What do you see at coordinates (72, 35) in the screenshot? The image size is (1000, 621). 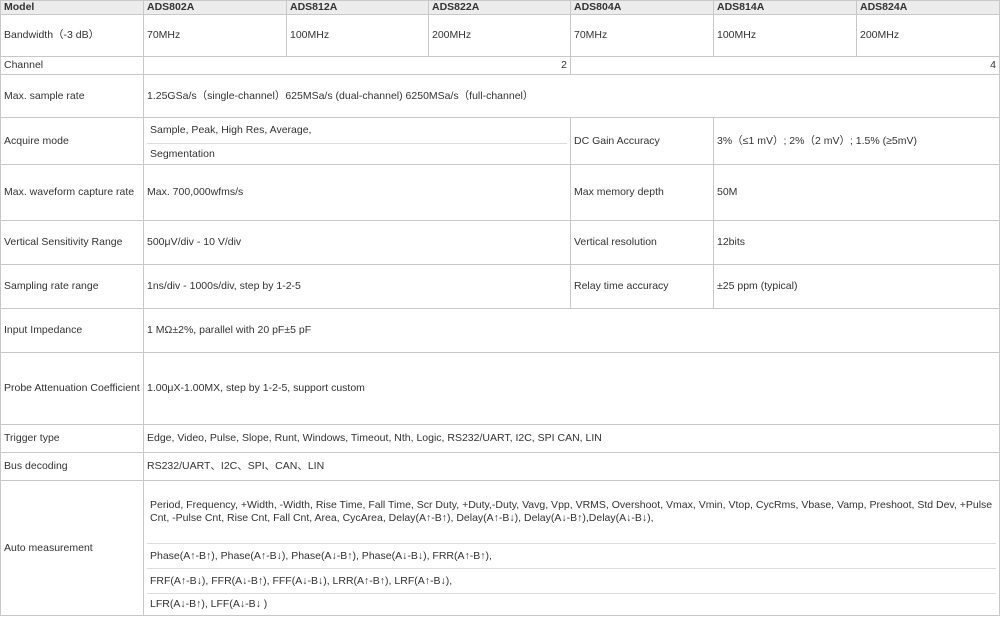 I see `row-label: Bandwidth（-3 dB）` at bounding box center [72, 35].